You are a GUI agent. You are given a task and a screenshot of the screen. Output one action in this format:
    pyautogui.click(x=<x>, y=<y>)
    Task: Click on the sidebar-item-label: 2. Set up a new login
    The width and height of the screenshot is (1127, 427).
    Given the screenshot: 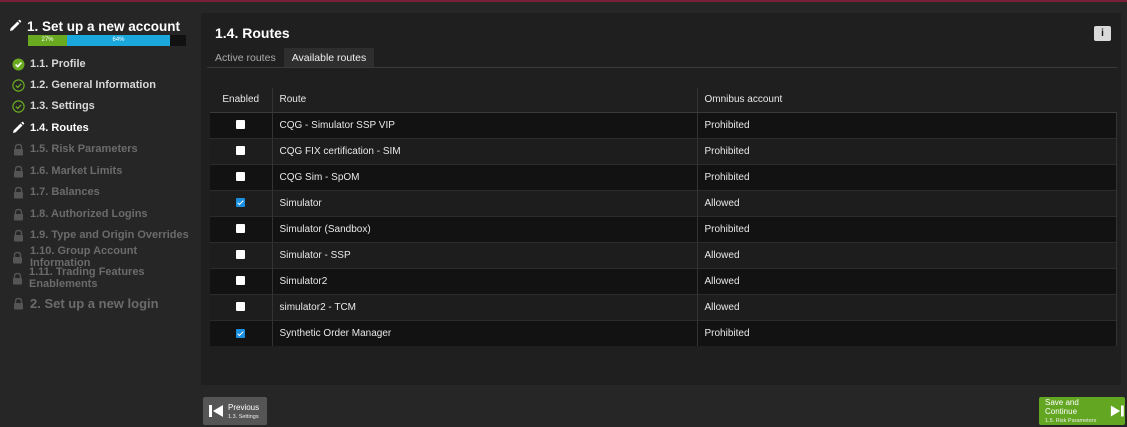 What is the action you would take?
    pyautogui.click(x=94, y=303)
    